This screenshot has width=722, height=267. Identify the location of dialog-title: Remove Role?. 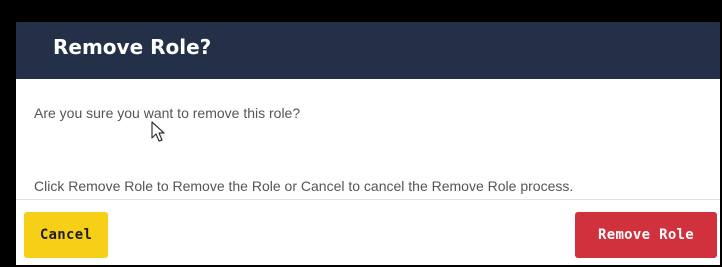
(132, 47).